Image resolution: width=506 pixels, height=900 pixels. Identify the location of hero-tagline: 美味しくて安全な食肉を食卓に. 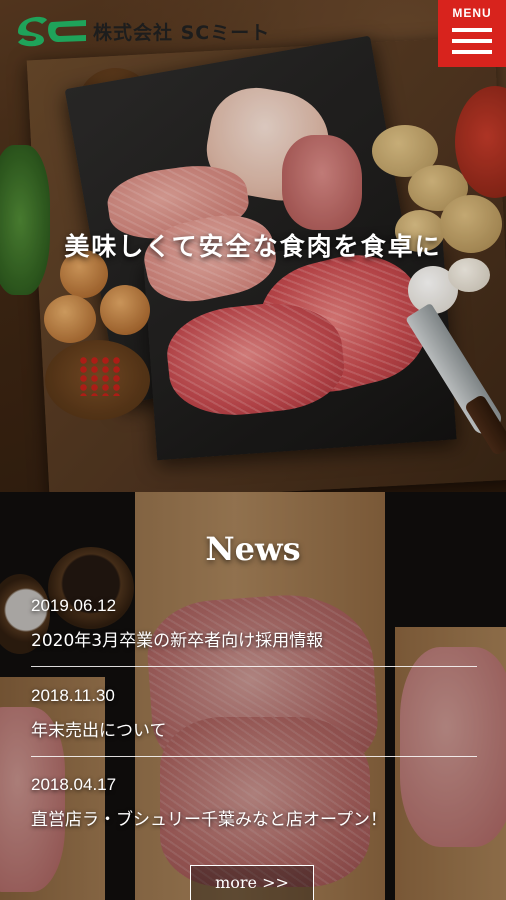
(253, 246).